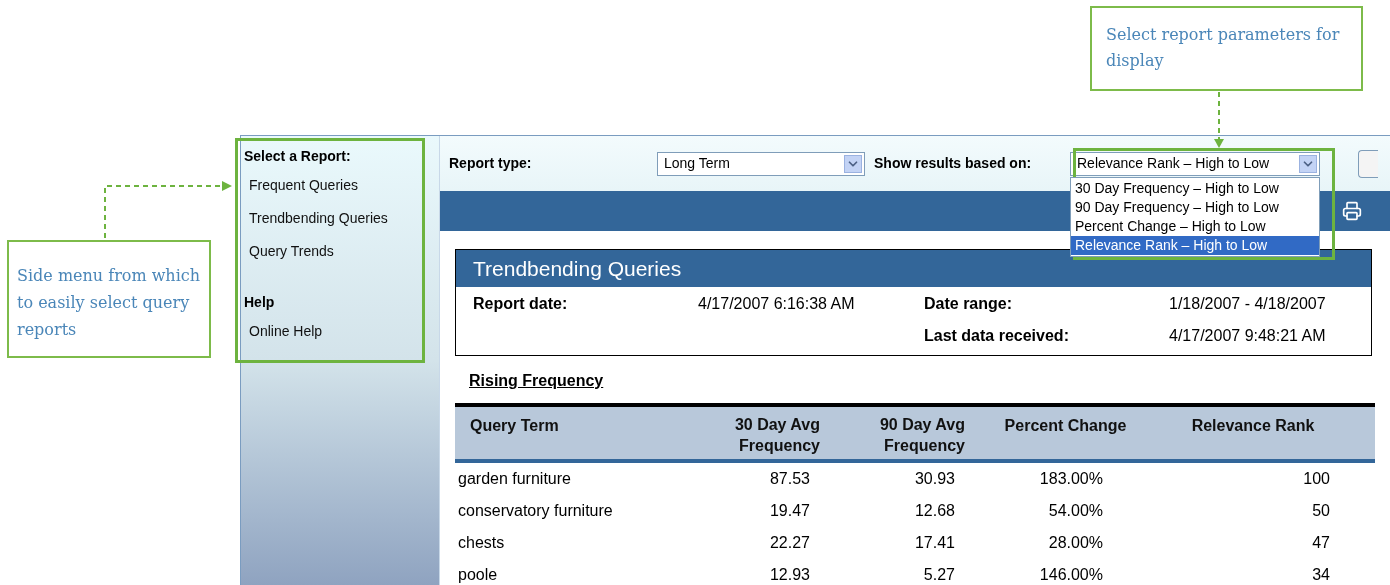 The image size is (1390, 585). I want to click on sidebar-heading: Help, so click(260, 302).